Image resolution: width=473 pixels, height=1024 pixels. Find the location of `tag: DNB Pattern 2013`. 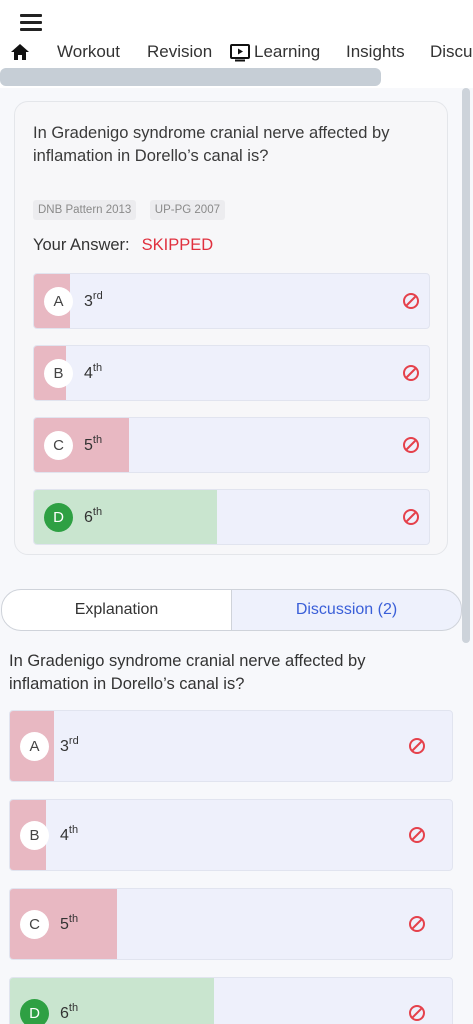

tag: DNB Pattern 2013 is located at coordinates (85, 210).